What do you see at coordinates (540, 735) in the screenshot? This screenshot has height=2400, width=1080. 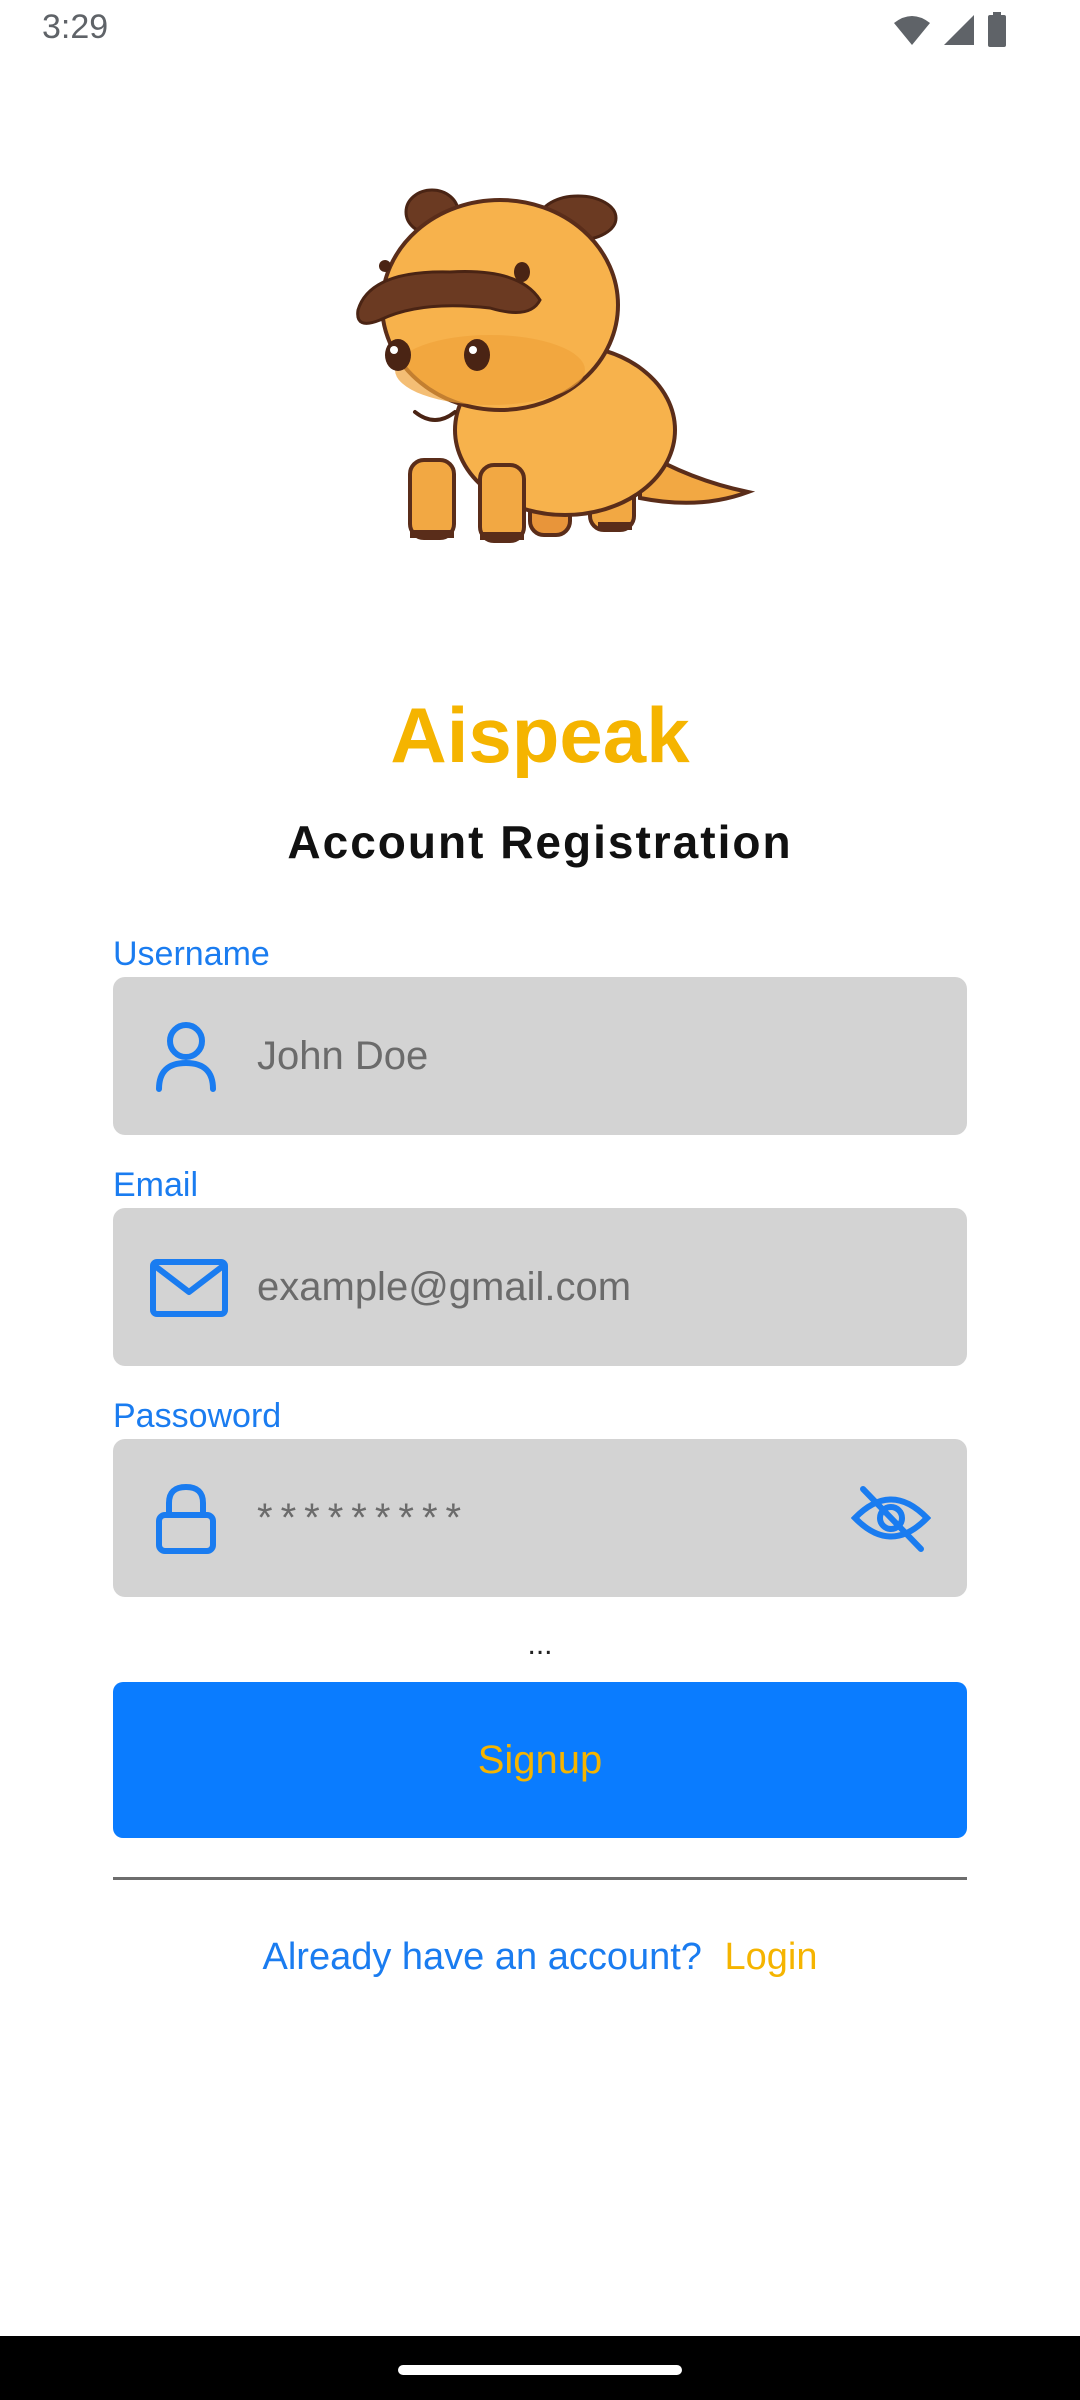 I see `app-title: Aispeak` at bounding box center [540, 735].